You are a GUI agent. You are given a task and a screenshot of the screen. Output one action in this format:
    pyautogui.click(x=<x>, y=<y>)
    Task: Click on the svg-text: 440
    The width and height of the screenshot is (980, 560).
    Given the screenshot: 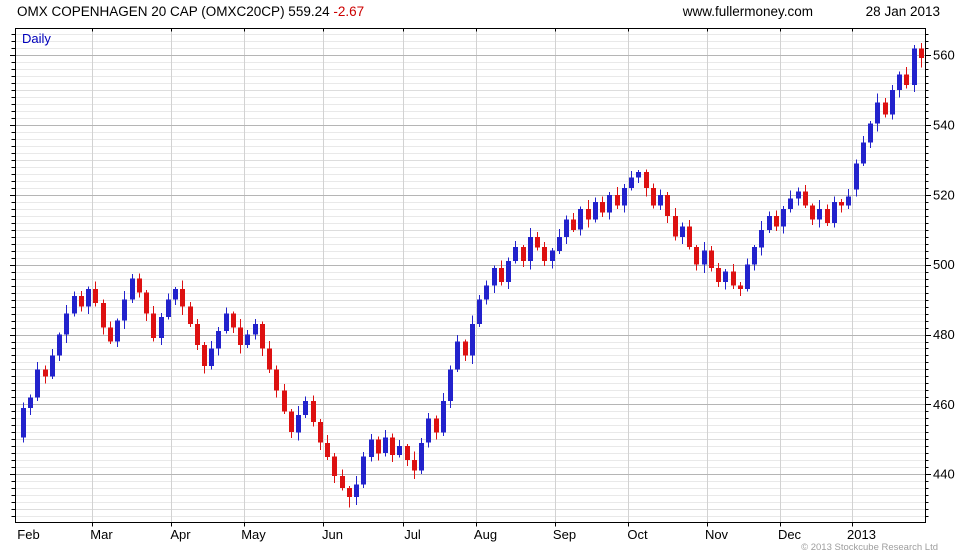 What is the action you would take?
    pyautogui.click(x=944, y=474)
    